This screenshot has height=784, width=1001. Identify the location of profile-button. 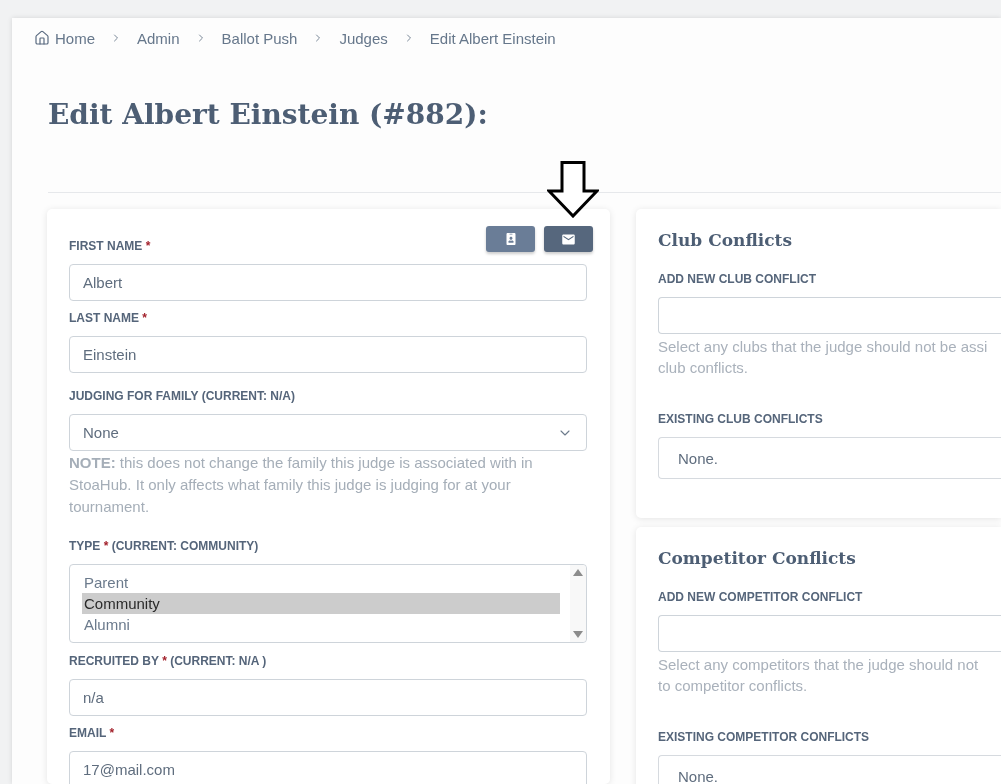
(510, 239).